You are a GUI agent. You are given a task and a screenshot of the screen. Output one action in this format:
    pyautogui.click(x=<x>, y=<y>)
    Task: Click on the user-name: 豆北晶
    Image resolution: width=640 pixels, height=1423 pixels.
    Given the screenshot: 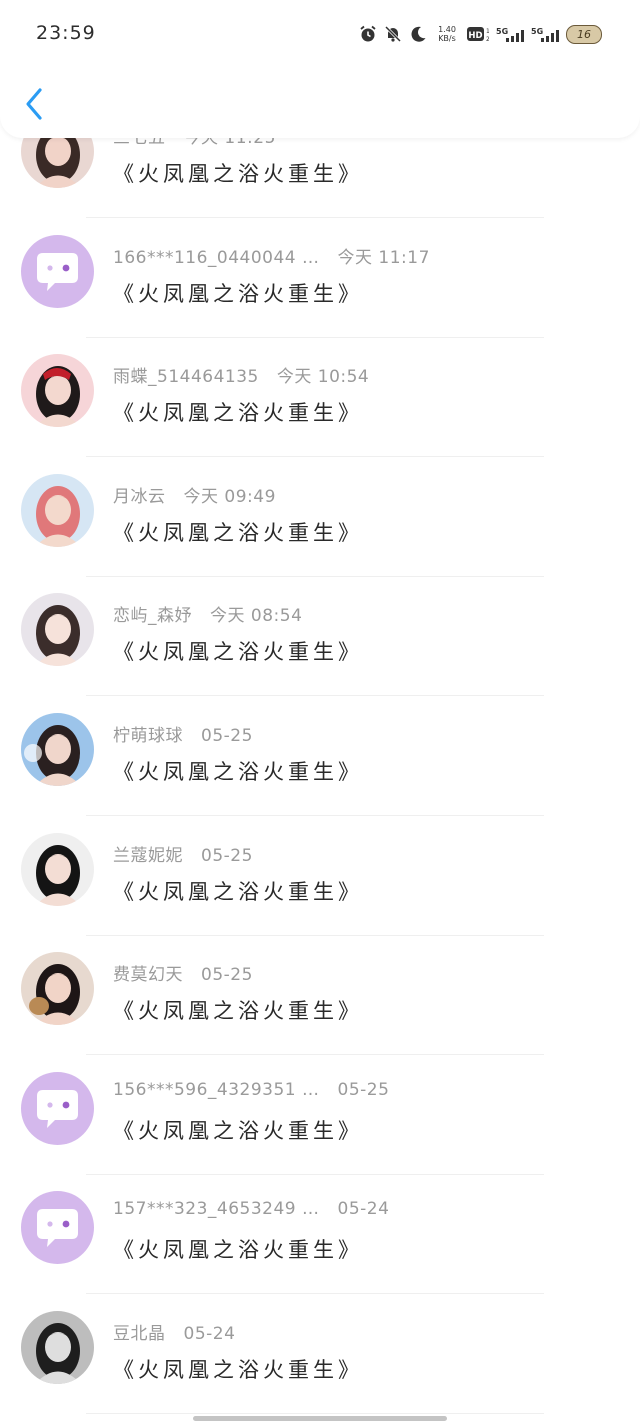 What is the action you would take?
    pyautogui.click(x=139, y=1334)
    